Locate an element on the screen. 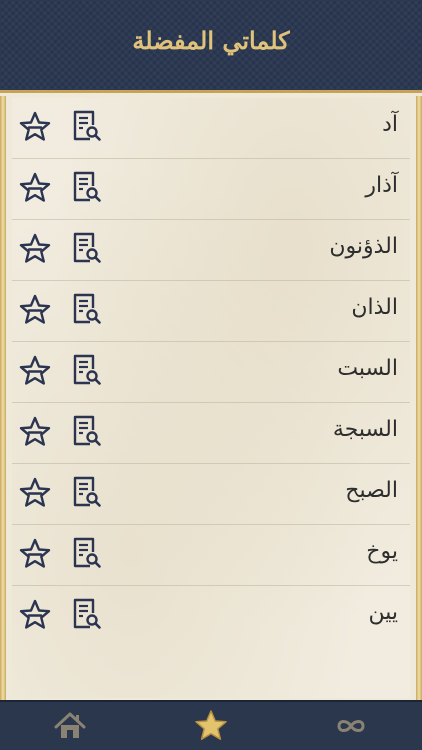 This screenshot has width=422, height=750. frame-border-right is located at coordinates (419, 398).